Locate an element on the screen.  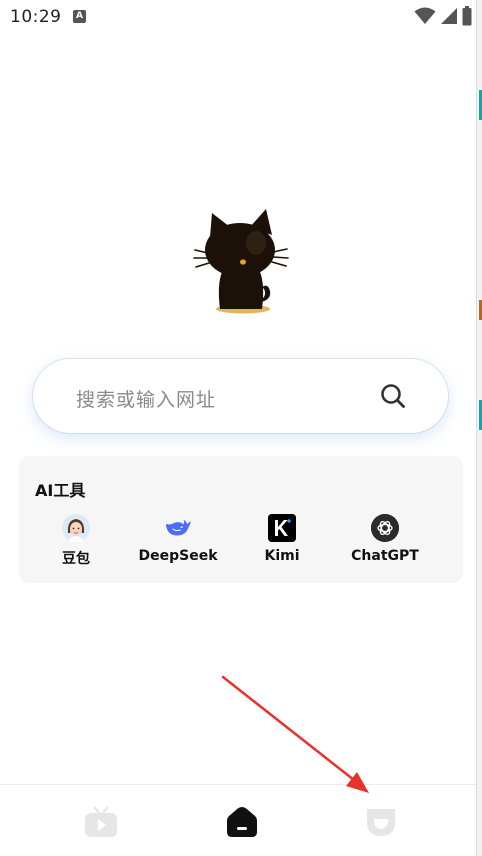
doubao-avatar-icon is located at coordinates (76, 528).